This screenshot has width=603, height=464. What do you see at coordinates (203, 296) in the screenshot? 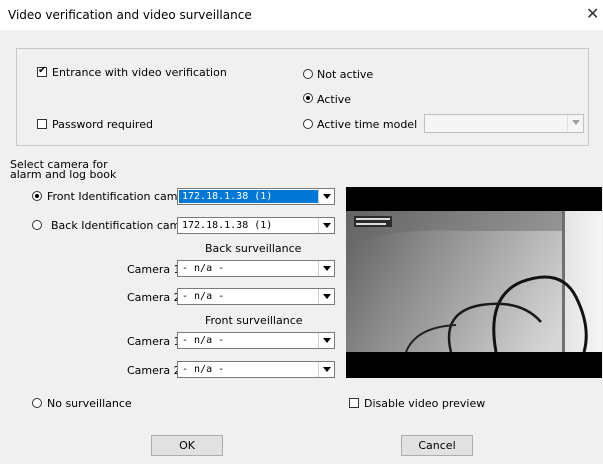
I see `back-camera2-value: - n/a -` at bounding box center [203, 296].